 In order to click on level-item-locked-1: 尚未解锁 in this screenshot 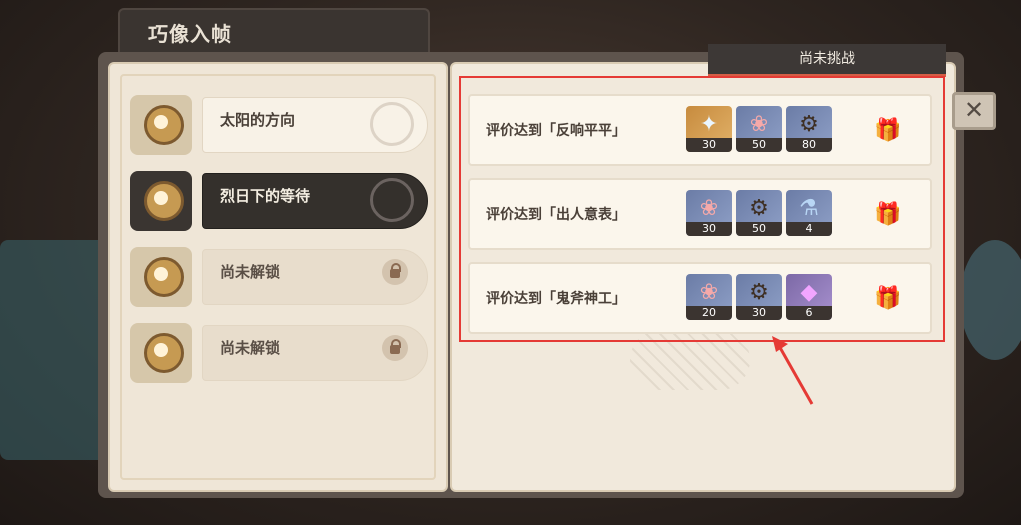, I will do `click(278, 276)`.